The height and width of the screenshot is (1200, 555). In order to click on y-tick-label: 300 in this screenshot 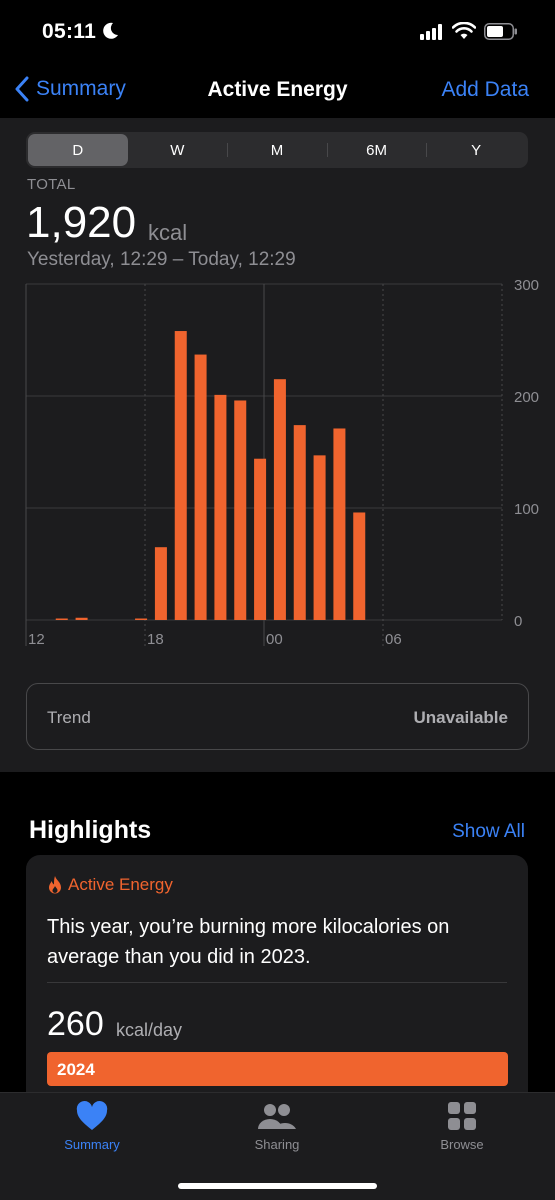, I will do `click(526, 286)`.